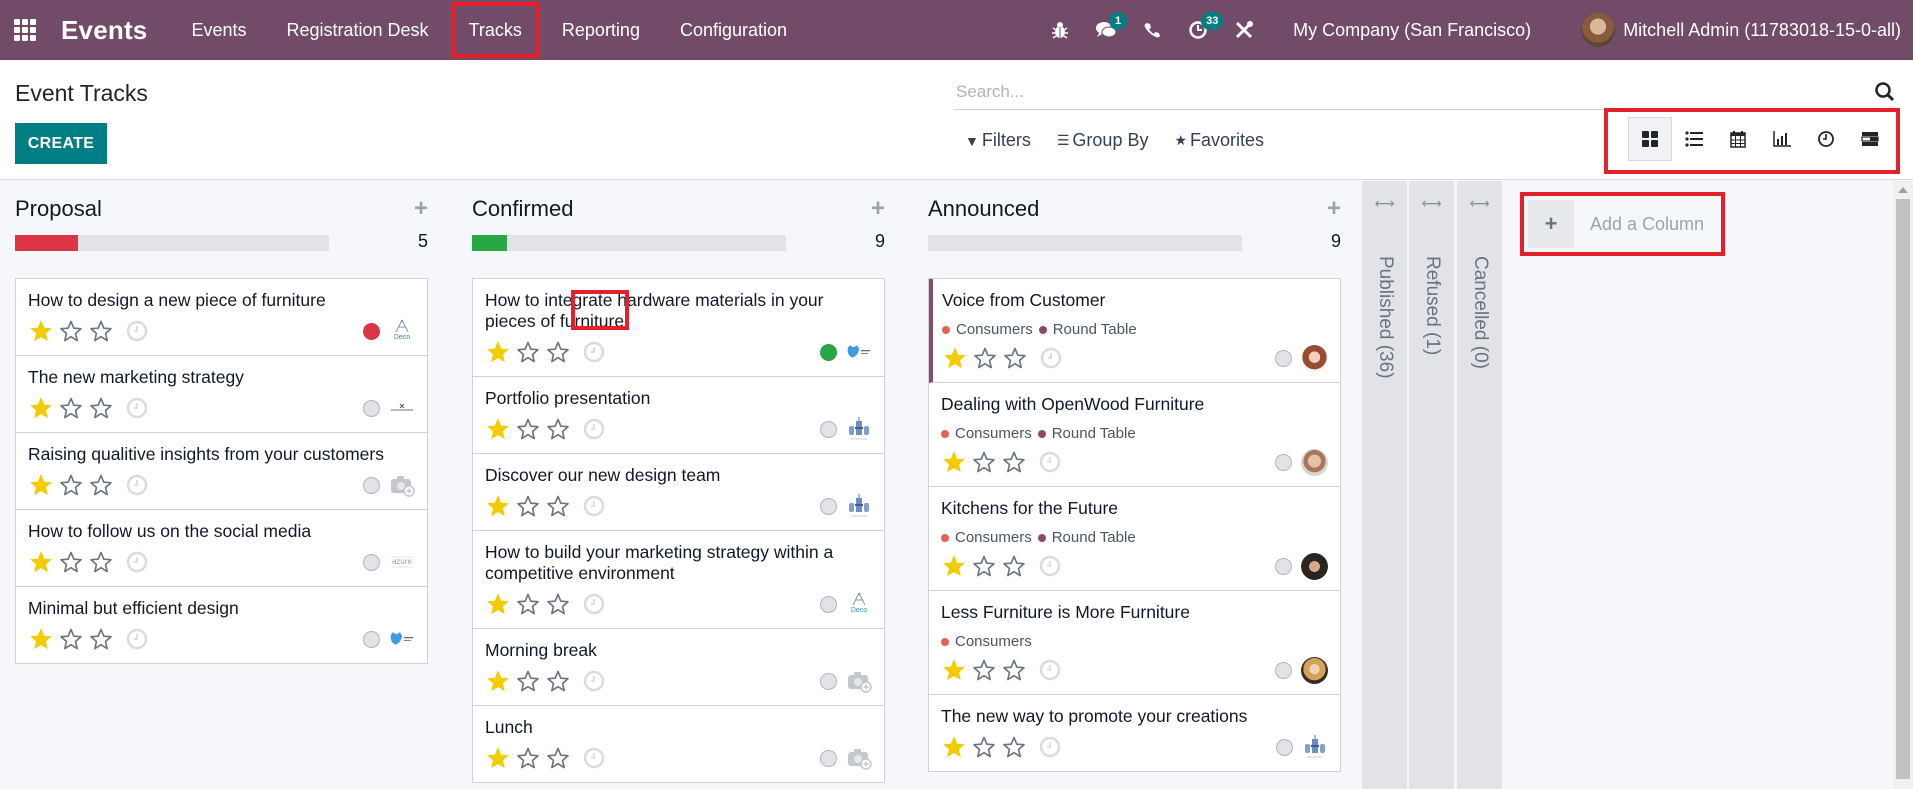  I want to click on group-by-button: ☰ Group By, so click(1103, 140).